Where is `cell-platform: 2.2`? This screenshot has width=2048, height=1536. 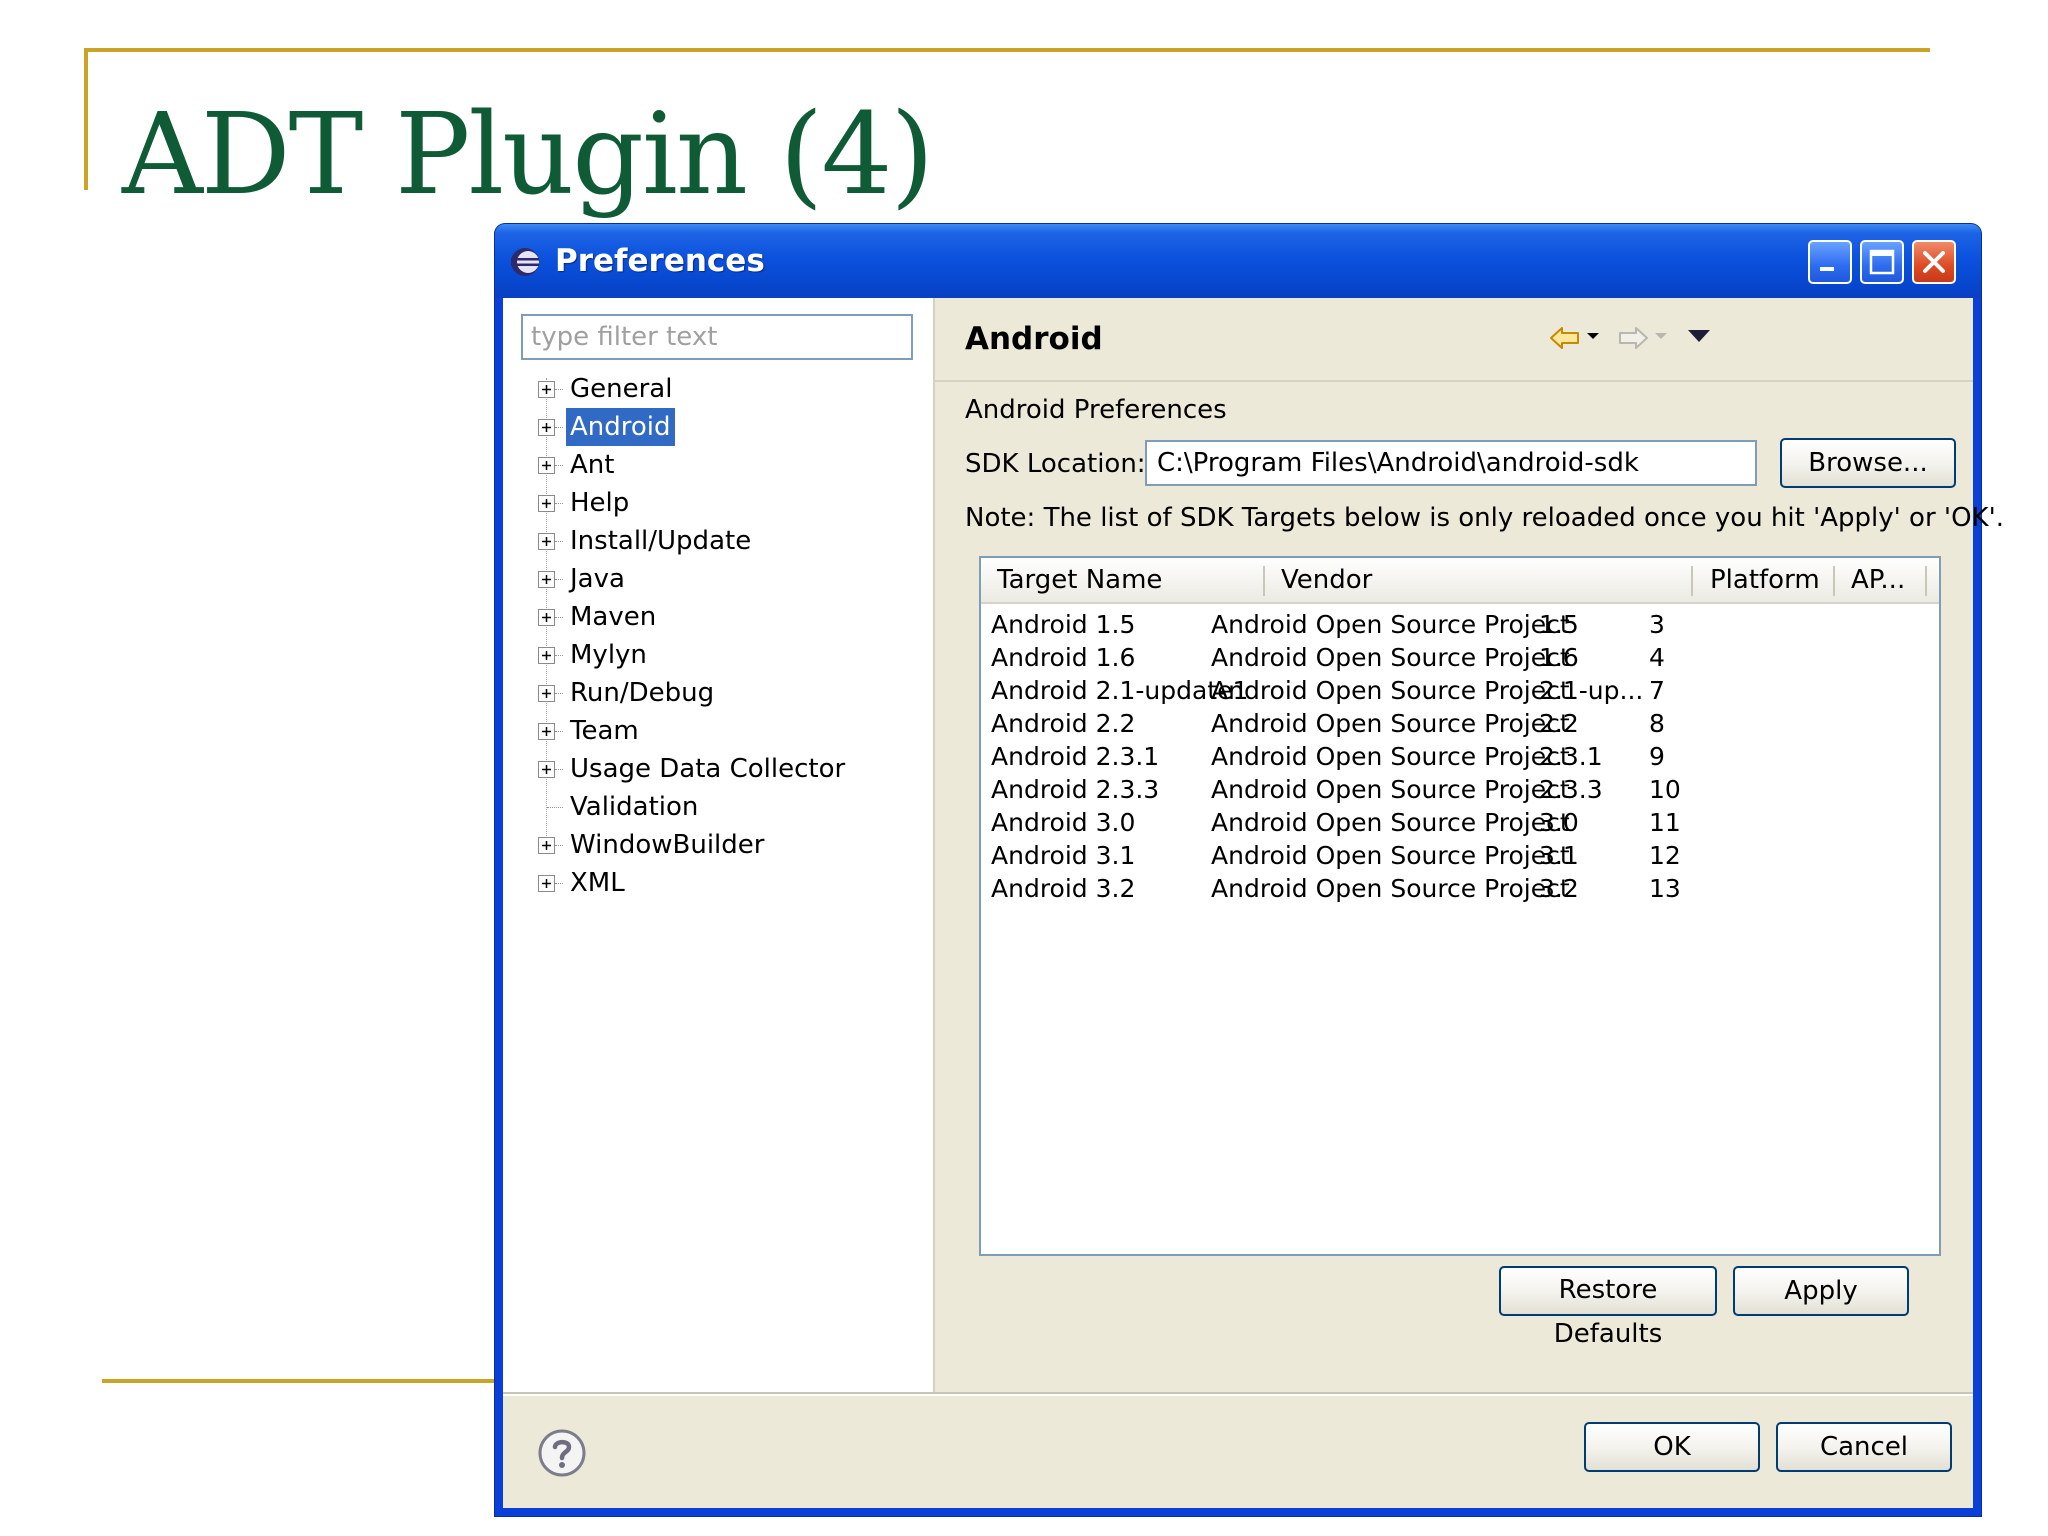 cell-platform: 2.2 is located at coordinates (1559, 723).